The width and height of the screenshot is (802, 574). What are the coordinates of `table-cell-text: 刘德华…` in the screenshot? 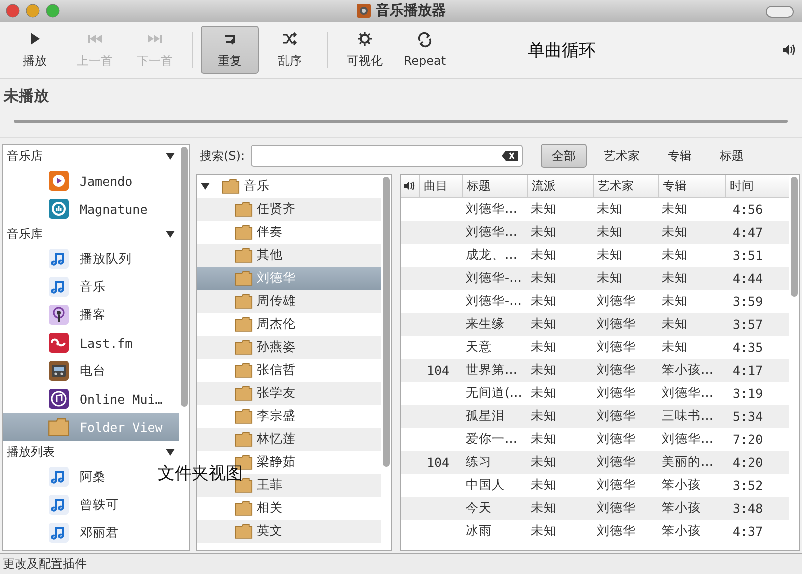 It's located at (687, 393).